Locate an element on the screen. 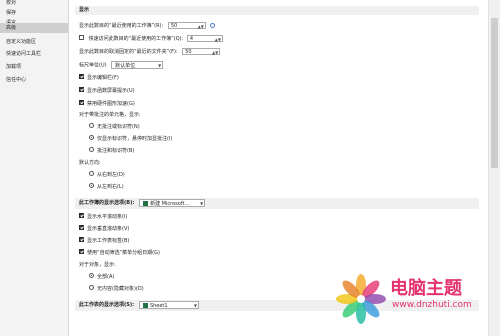  quick-access-label: 快速访问此数目的“最近使用的工作簿”(Q): is located at coordinates (136, 39).